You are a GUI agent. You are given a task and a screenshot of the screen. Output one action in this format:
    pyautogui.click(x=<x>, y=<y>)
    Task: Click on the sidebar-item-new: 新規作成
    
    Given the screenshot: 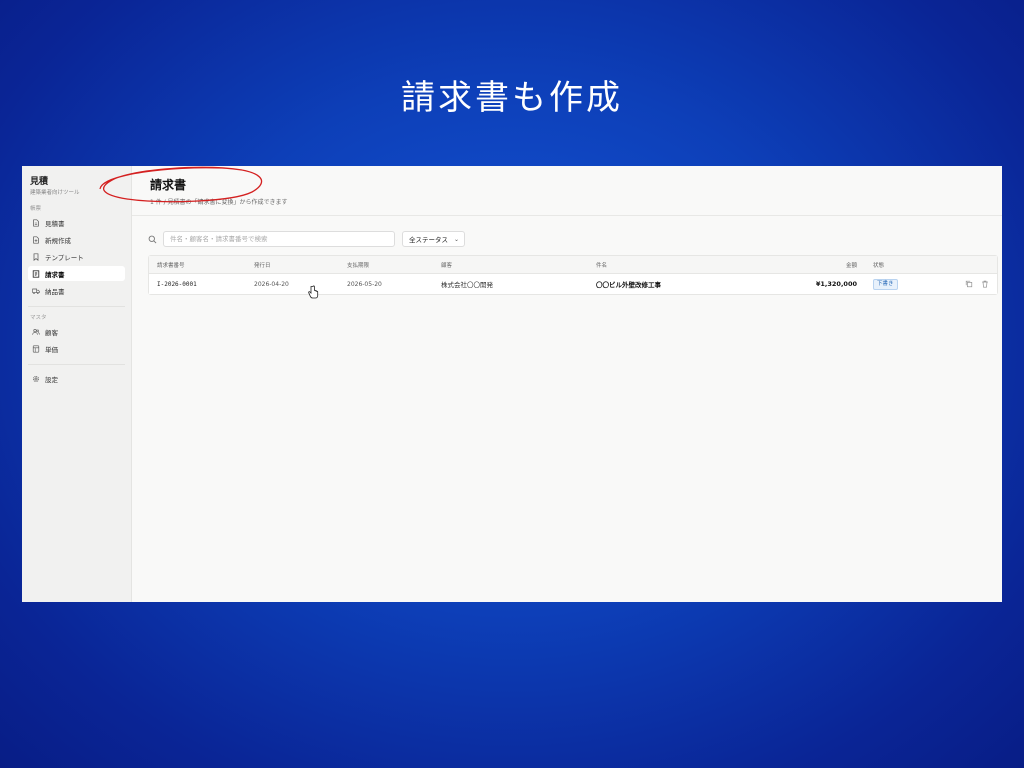 What is the action you would take?
    pyautogui.click(x=76, y=239)
    